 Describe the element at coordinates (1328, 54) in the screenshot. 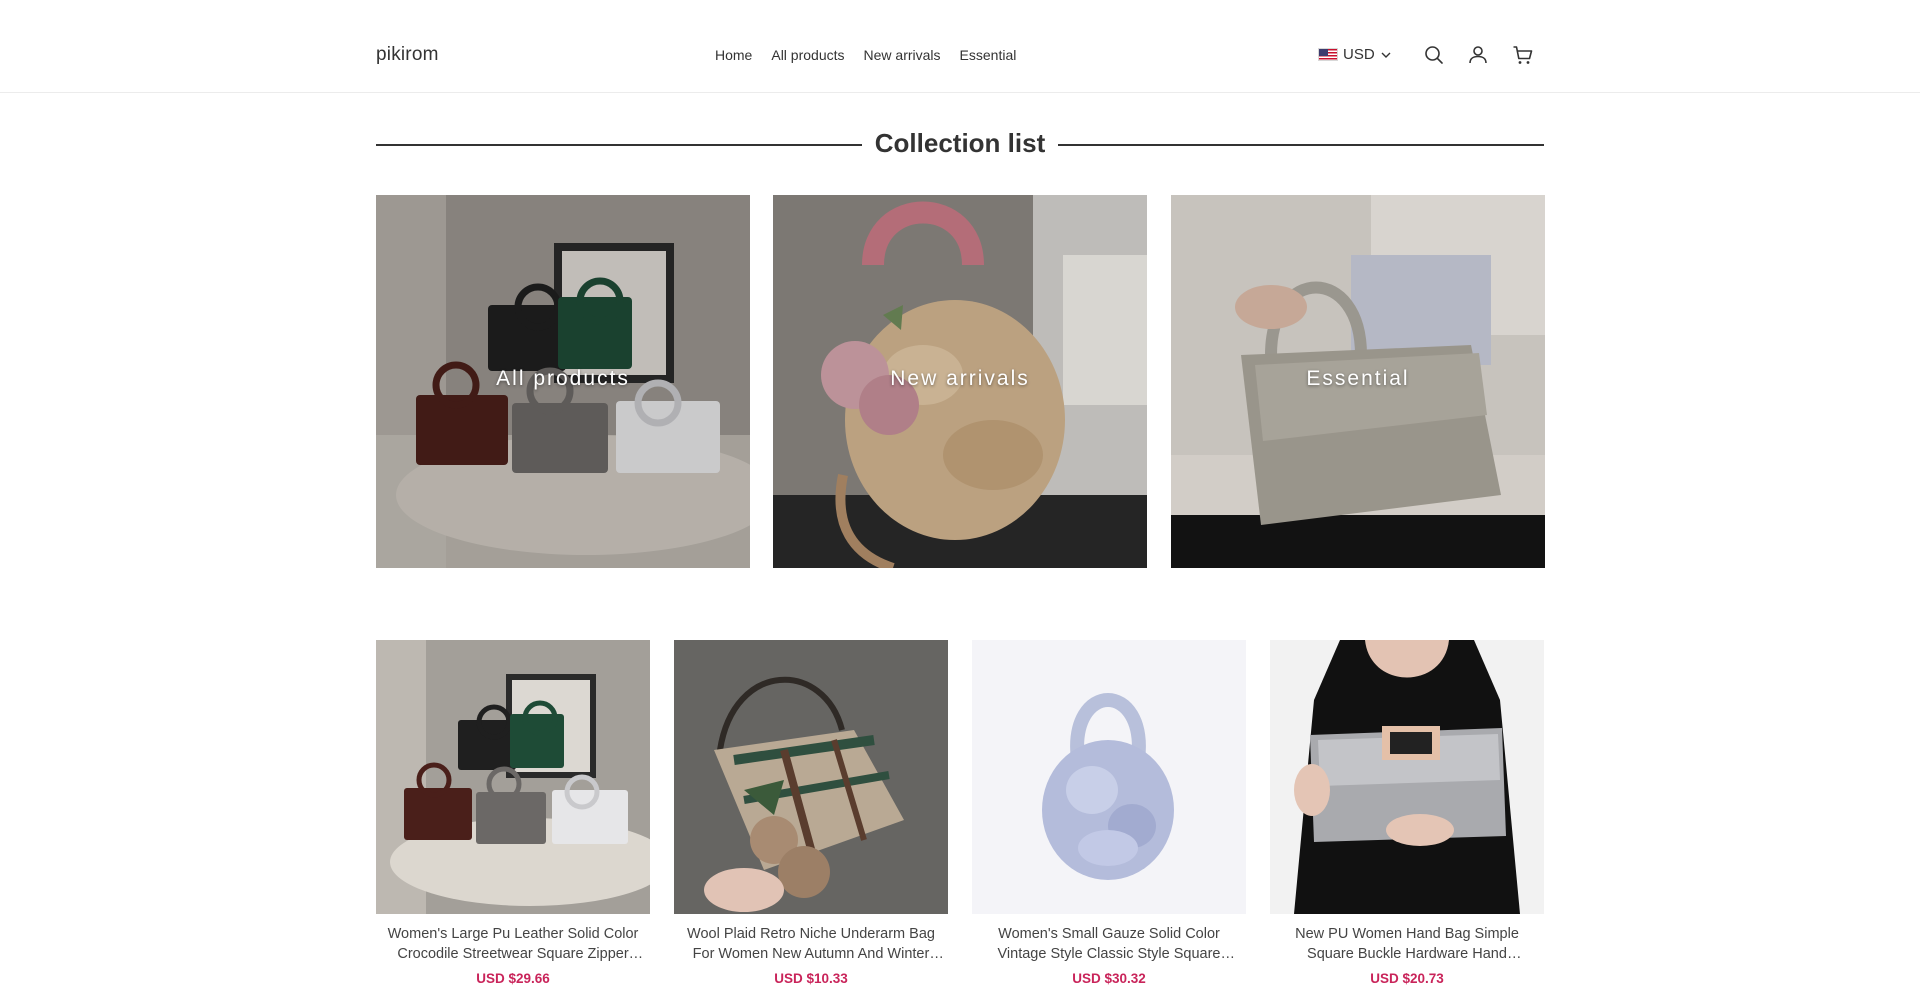

I see `us-flag-icon` at that location.